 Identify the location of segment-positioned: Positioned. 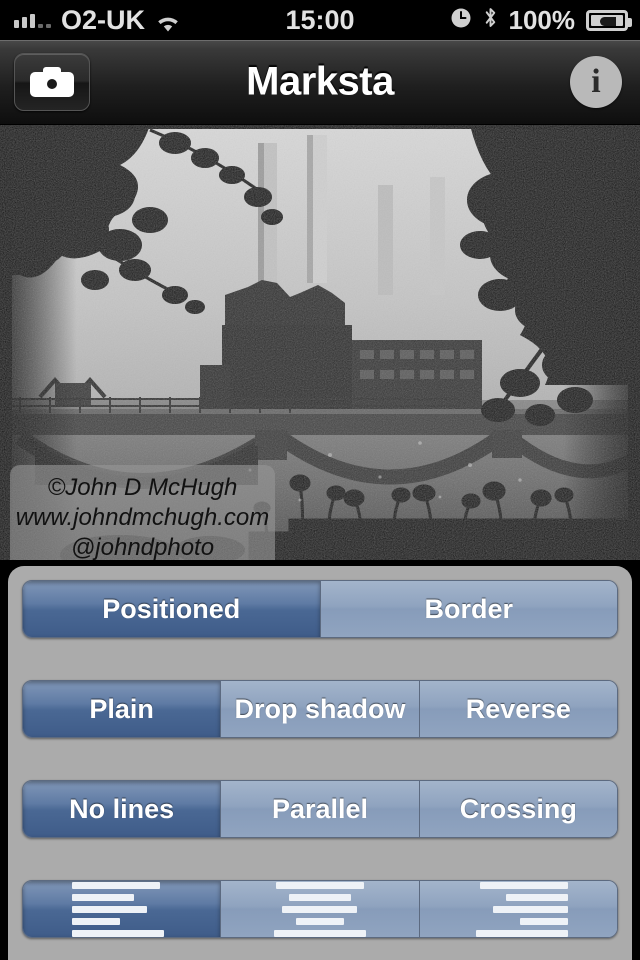
(172, 609).